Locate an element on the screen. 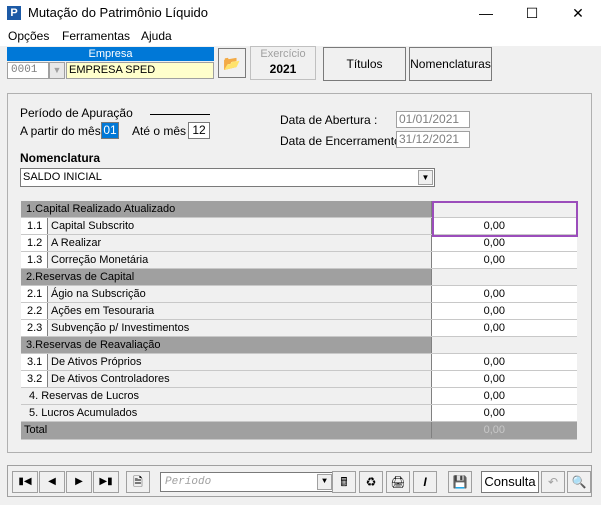 This screenshot has width=601, height=505. periodo-select: Período ▼ is located at coordinates (247, 482).